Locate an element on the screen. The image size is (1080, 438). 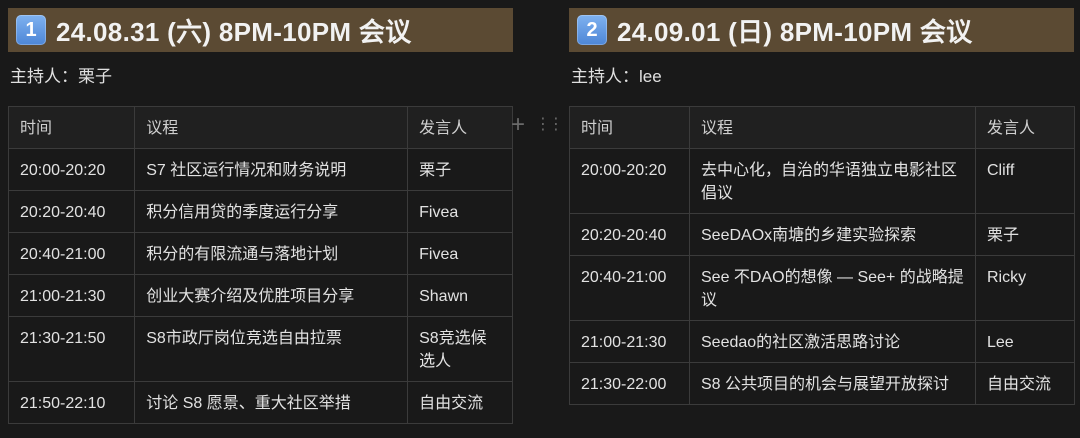
table-row: 20:00-20:20 S7 社区运行情况和财务说明 栗子 is located at coordinates (260, 169).